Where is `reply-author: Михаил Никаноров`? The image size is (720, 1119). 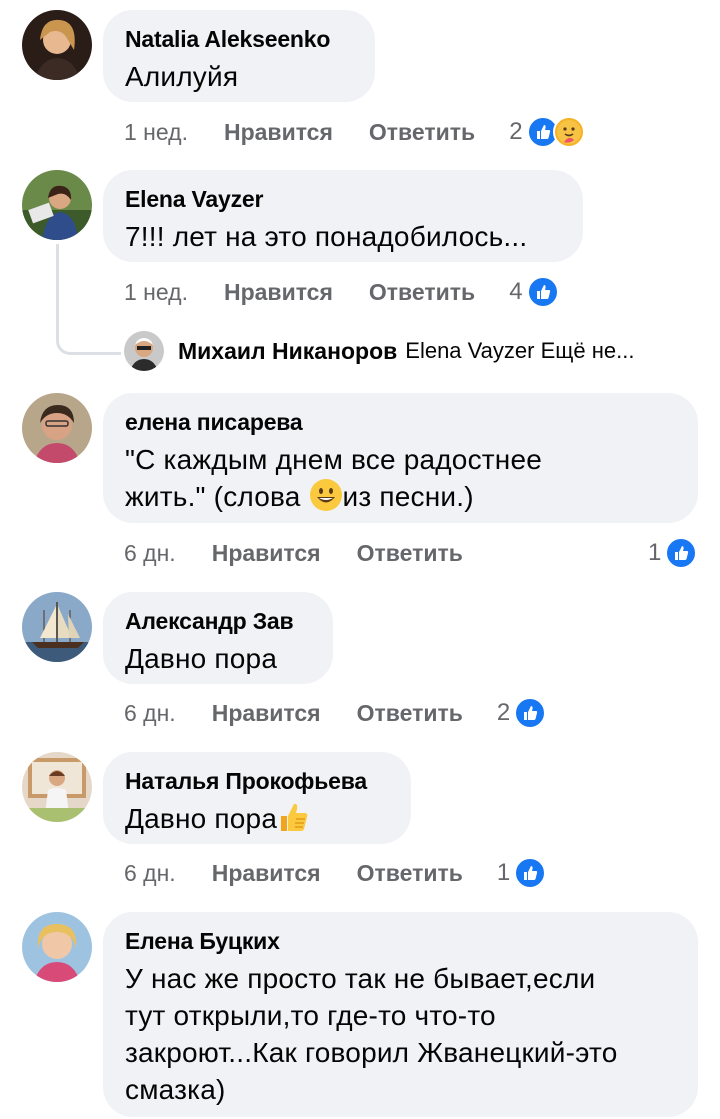 reply-author: Михаил Никаноров is located at coordinates (287, 351).